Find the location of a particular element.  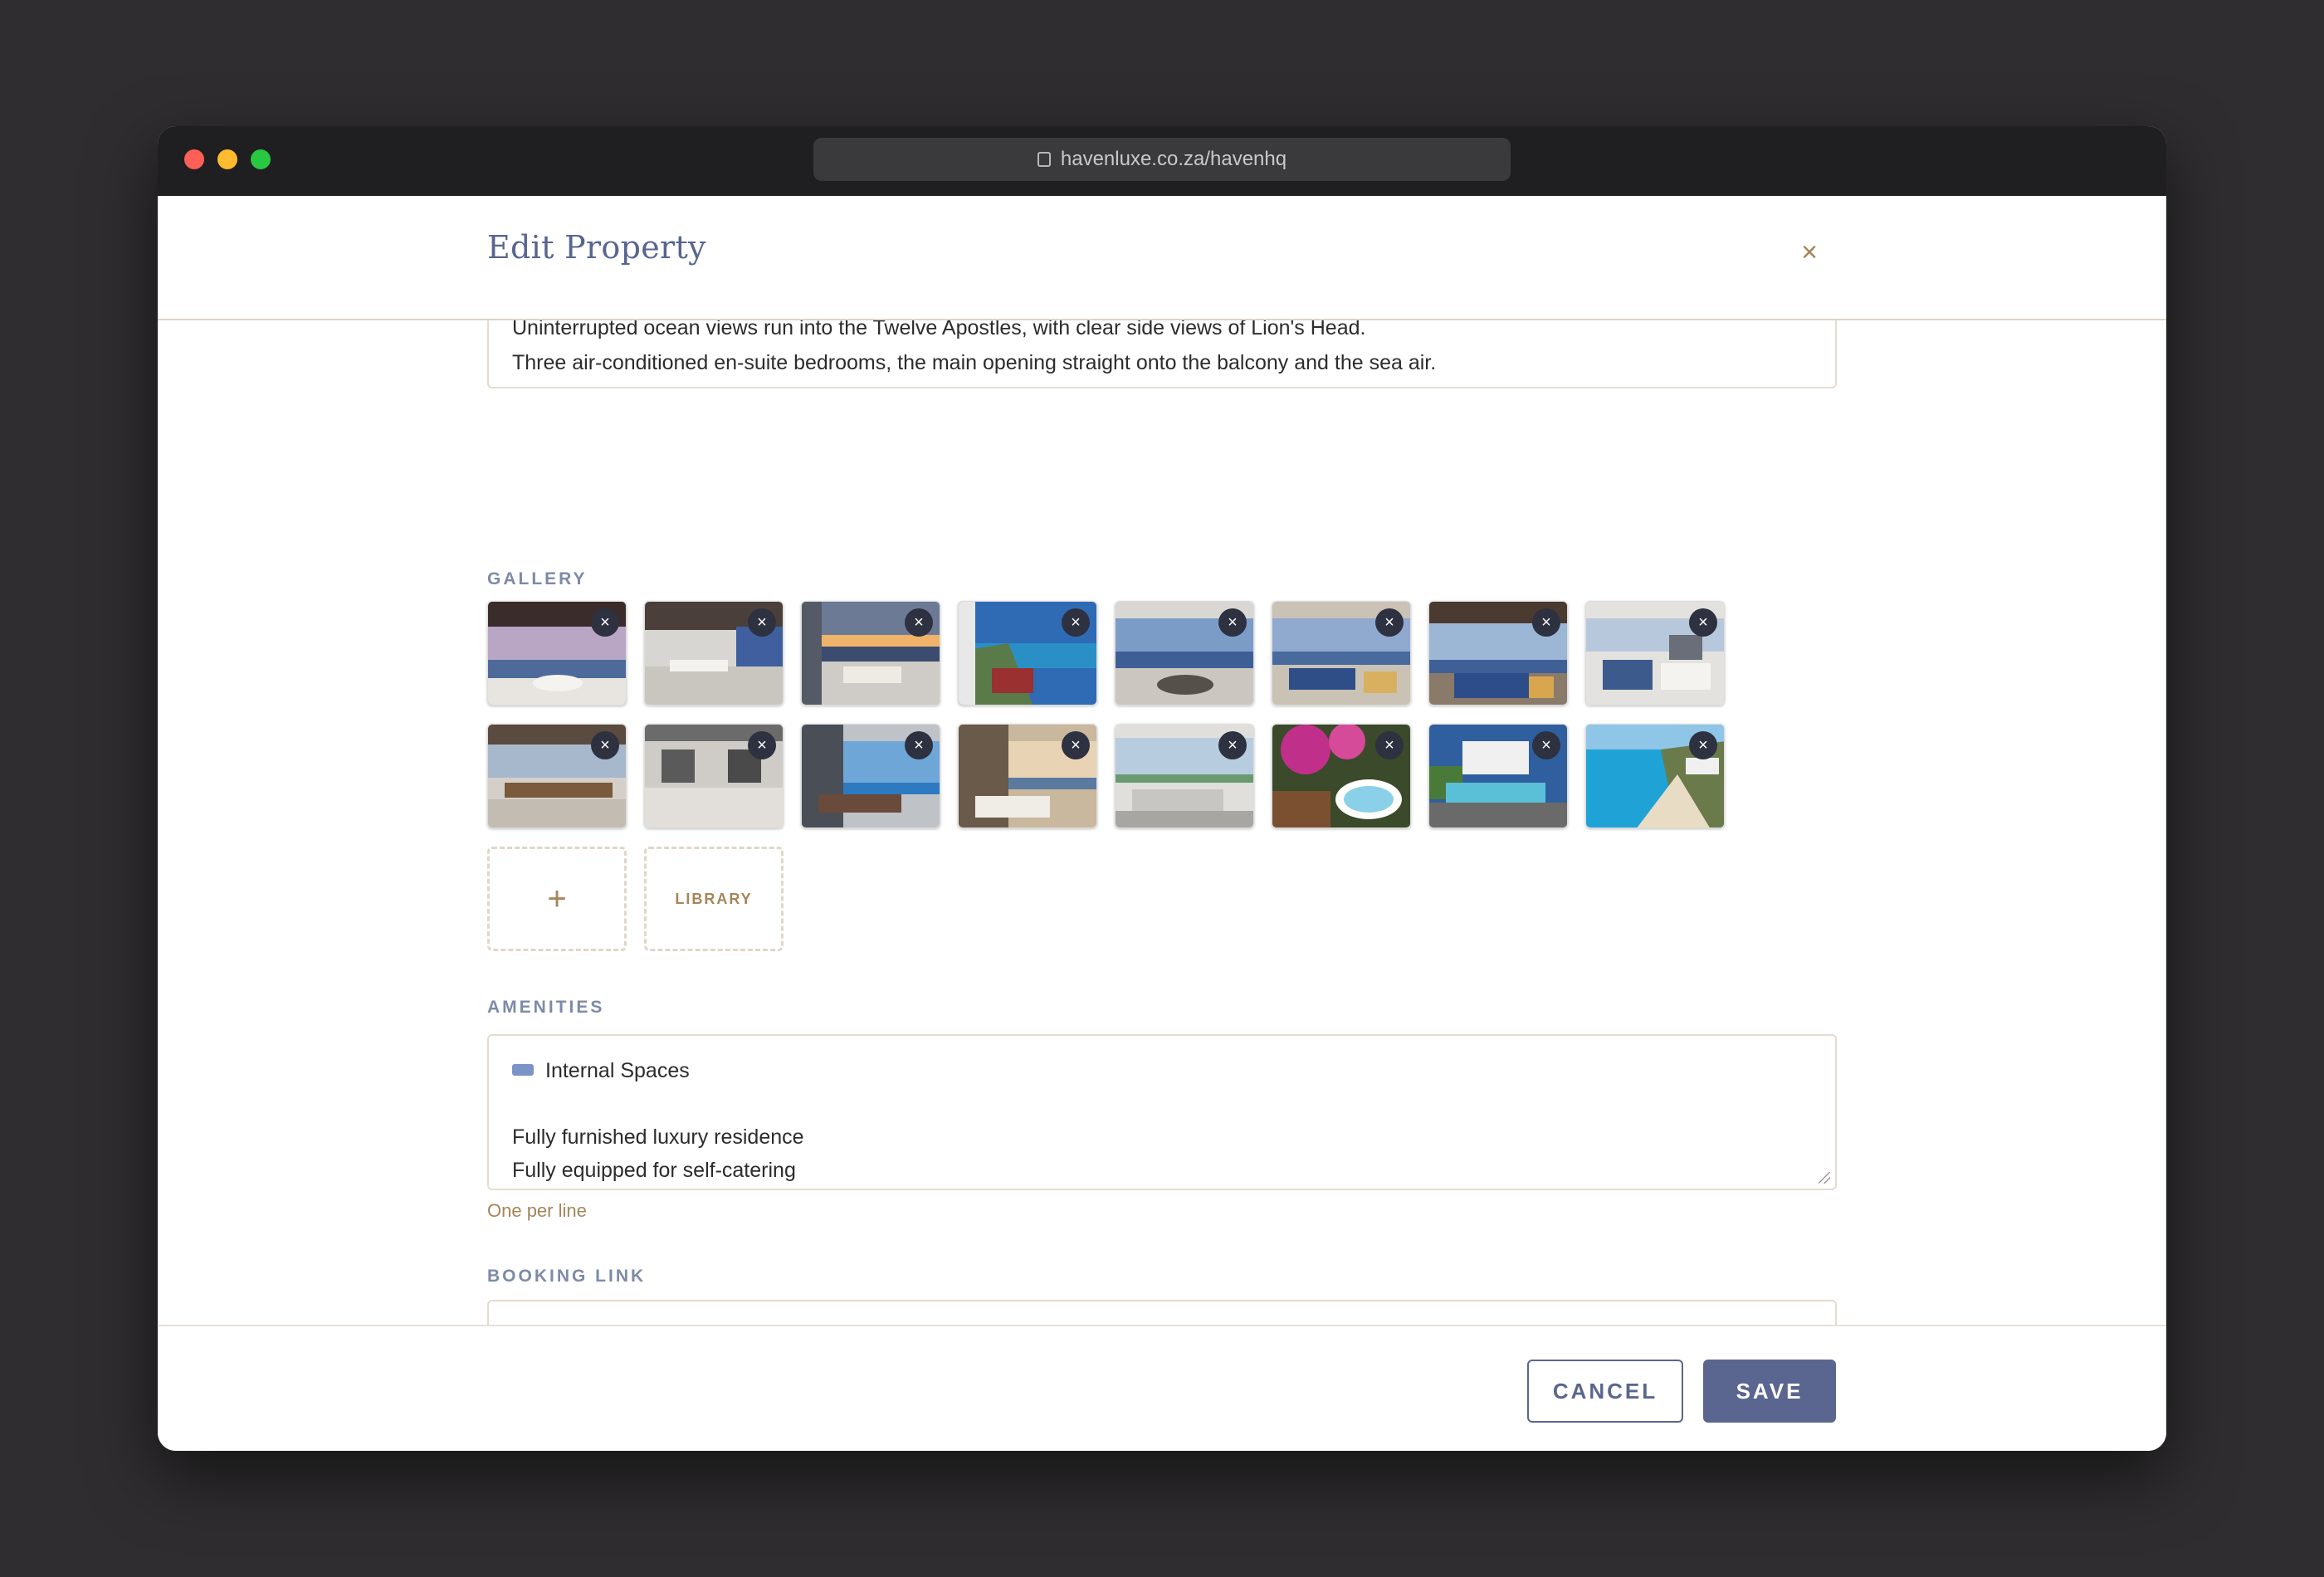

amenities-label: AMENITIES is located at coordinates (546, 1008).